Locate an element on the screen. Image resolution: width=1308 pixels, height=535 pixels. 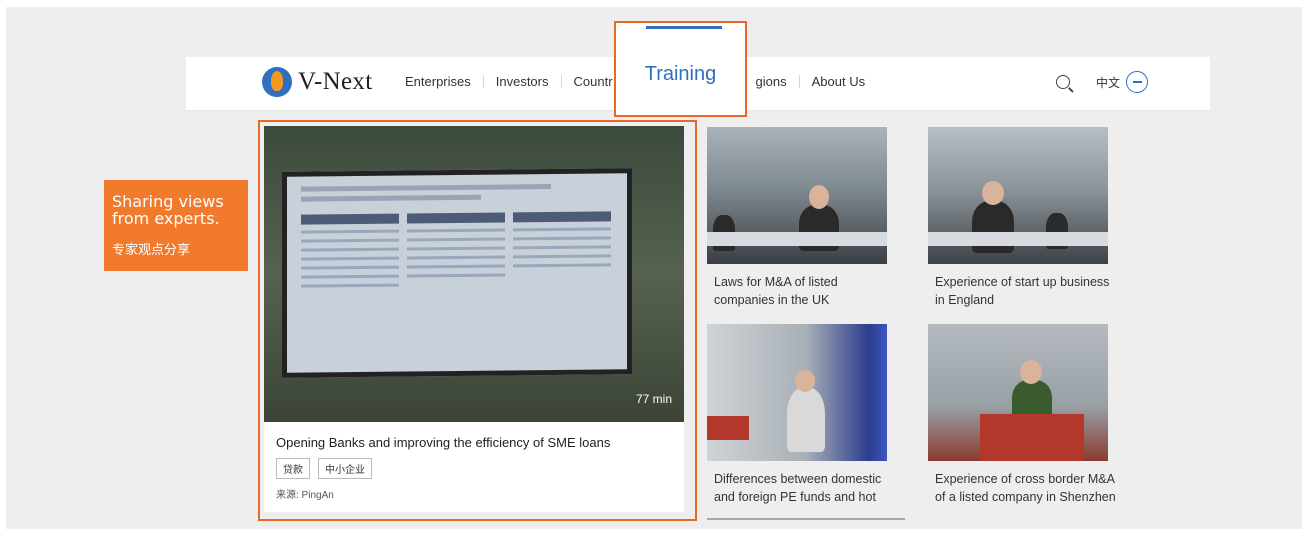
tag-sme: 中小企业 is located at coordinates (345, 468).